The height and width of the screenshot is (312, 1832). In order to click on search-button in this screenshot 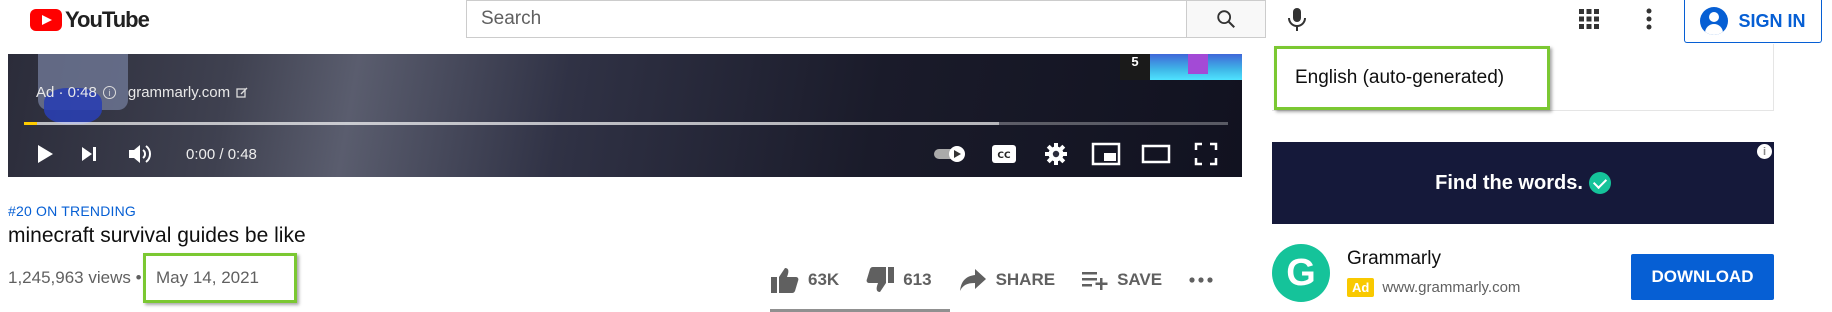, I will do `click(1226, 19)`.